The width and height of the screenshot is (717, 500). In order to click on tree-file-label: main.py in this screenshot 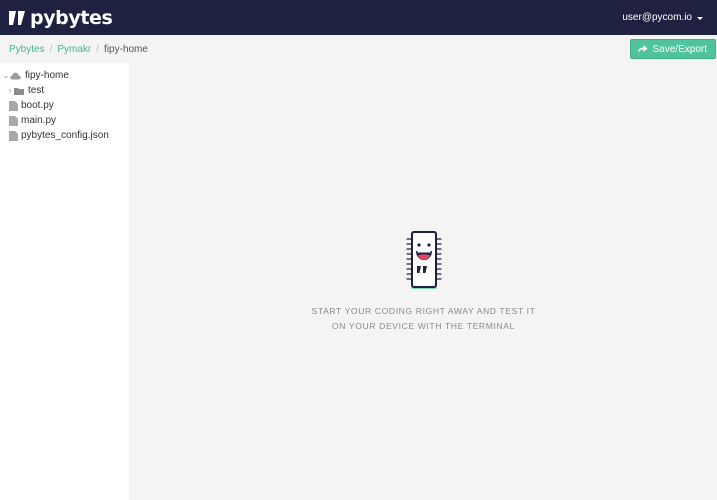, I will do `click(39, 120)`.